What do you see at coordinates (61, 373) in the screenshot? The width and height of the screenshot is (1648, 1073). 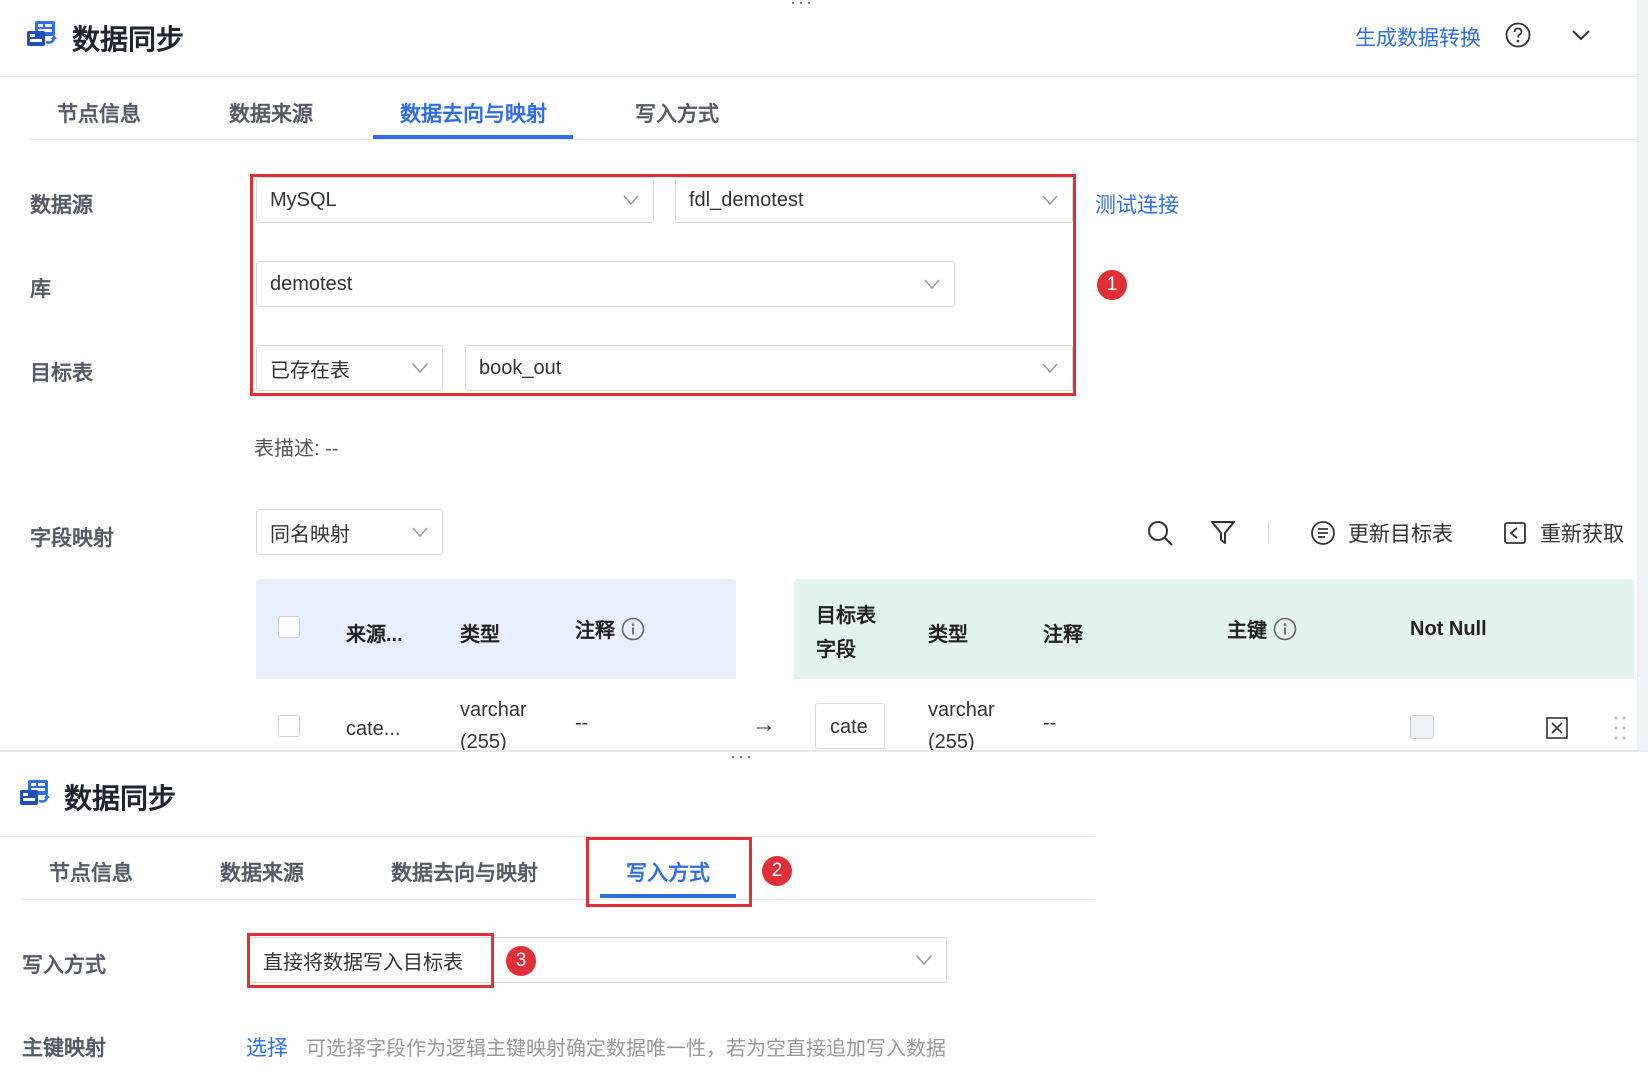 I see `target-table-label: 目标表` at bounding box center [61, 373].